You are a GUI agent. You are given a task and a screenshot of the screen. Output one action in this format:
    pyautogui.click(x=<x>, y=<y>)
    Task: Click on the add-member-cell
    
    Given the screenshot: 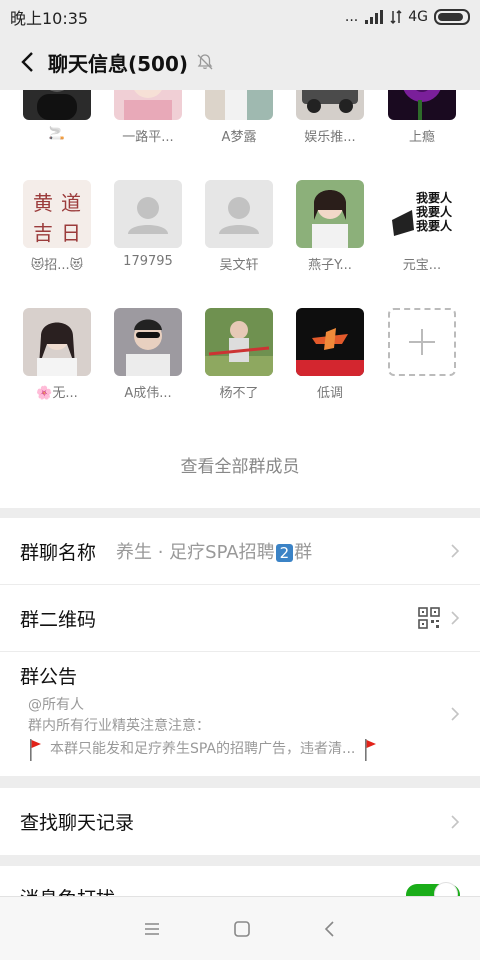 What is the action you would take?
    pyautogui.click(x=422, y=342)
    